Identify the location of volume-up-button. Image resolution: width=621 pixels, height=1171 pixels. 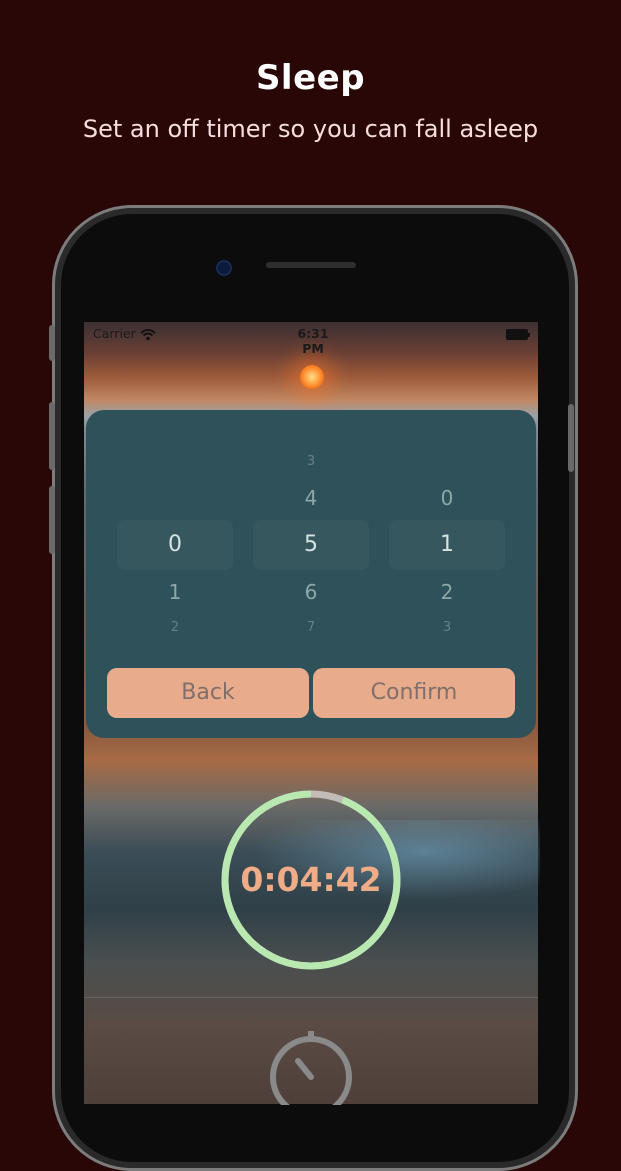
(52, 436).